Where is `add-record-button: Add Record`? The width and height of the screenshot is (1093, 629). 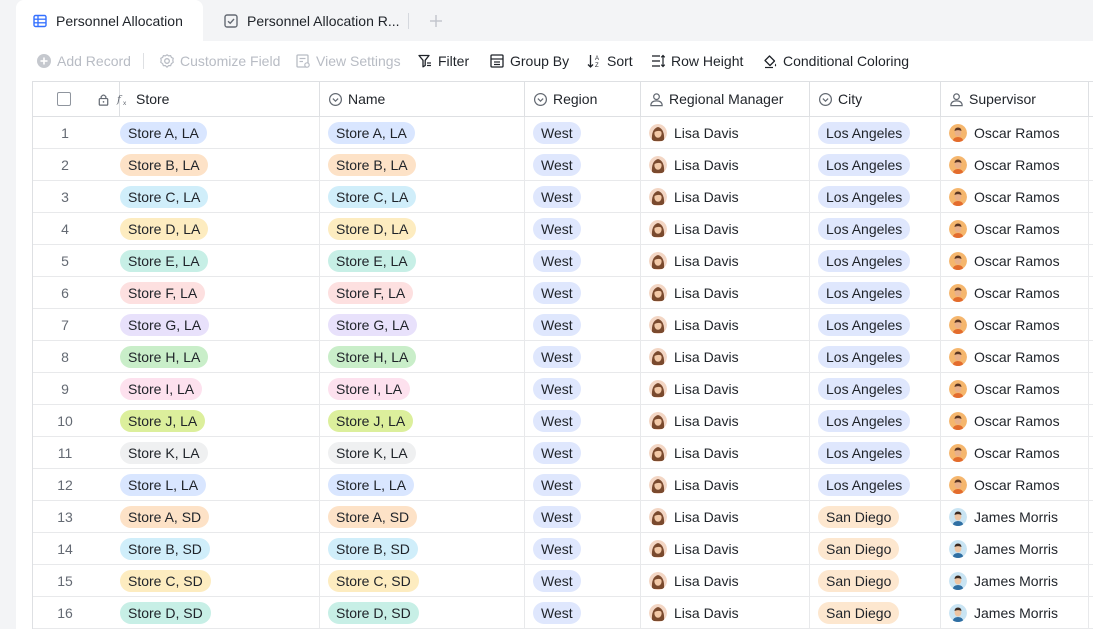 add-record-button: Add Record is located at coordinates (83, 61).